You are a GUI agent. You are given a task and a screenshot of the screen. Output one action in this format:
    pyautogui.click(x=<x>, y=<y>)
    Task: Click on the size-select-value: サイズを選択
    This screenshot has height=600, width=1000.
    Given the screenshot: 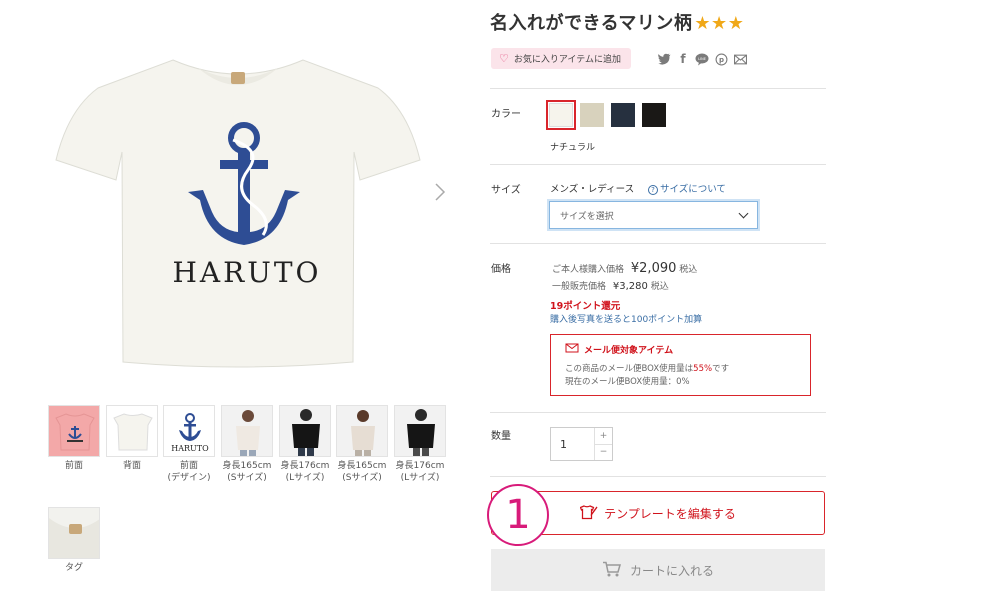 What is the action you would take?
    pyautogui.click(x=587, y=216)
    